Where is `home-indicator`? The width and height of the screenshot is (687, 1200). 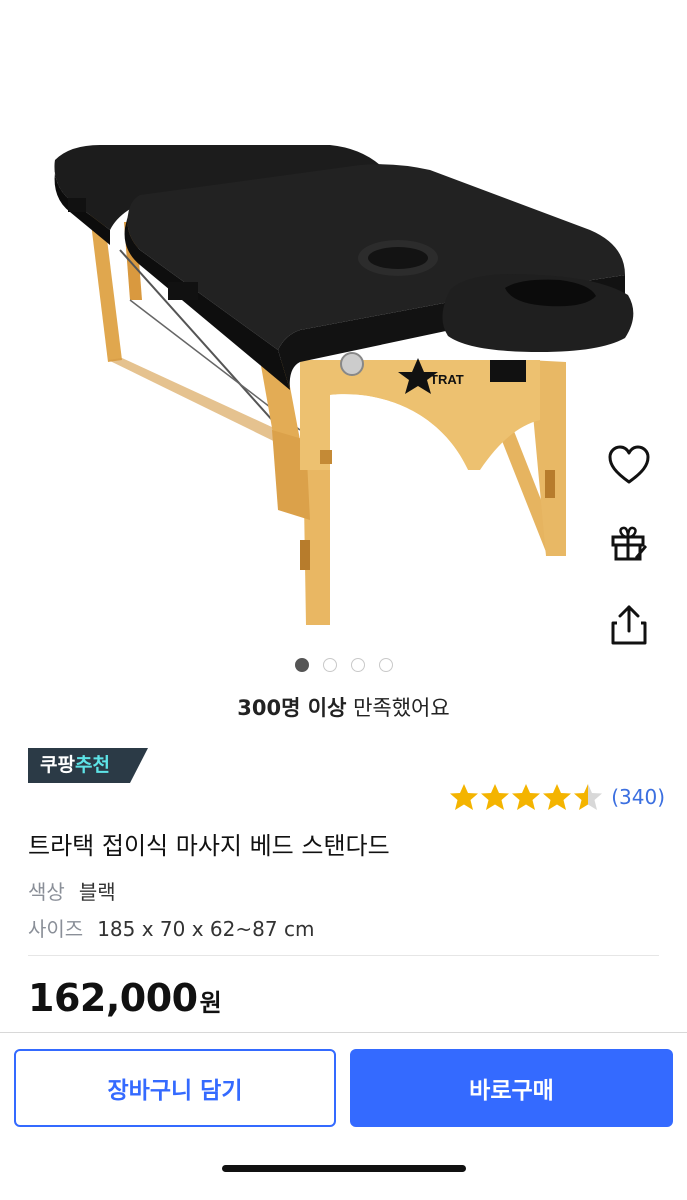 home-indicator is located at coordinates (344, 1168).